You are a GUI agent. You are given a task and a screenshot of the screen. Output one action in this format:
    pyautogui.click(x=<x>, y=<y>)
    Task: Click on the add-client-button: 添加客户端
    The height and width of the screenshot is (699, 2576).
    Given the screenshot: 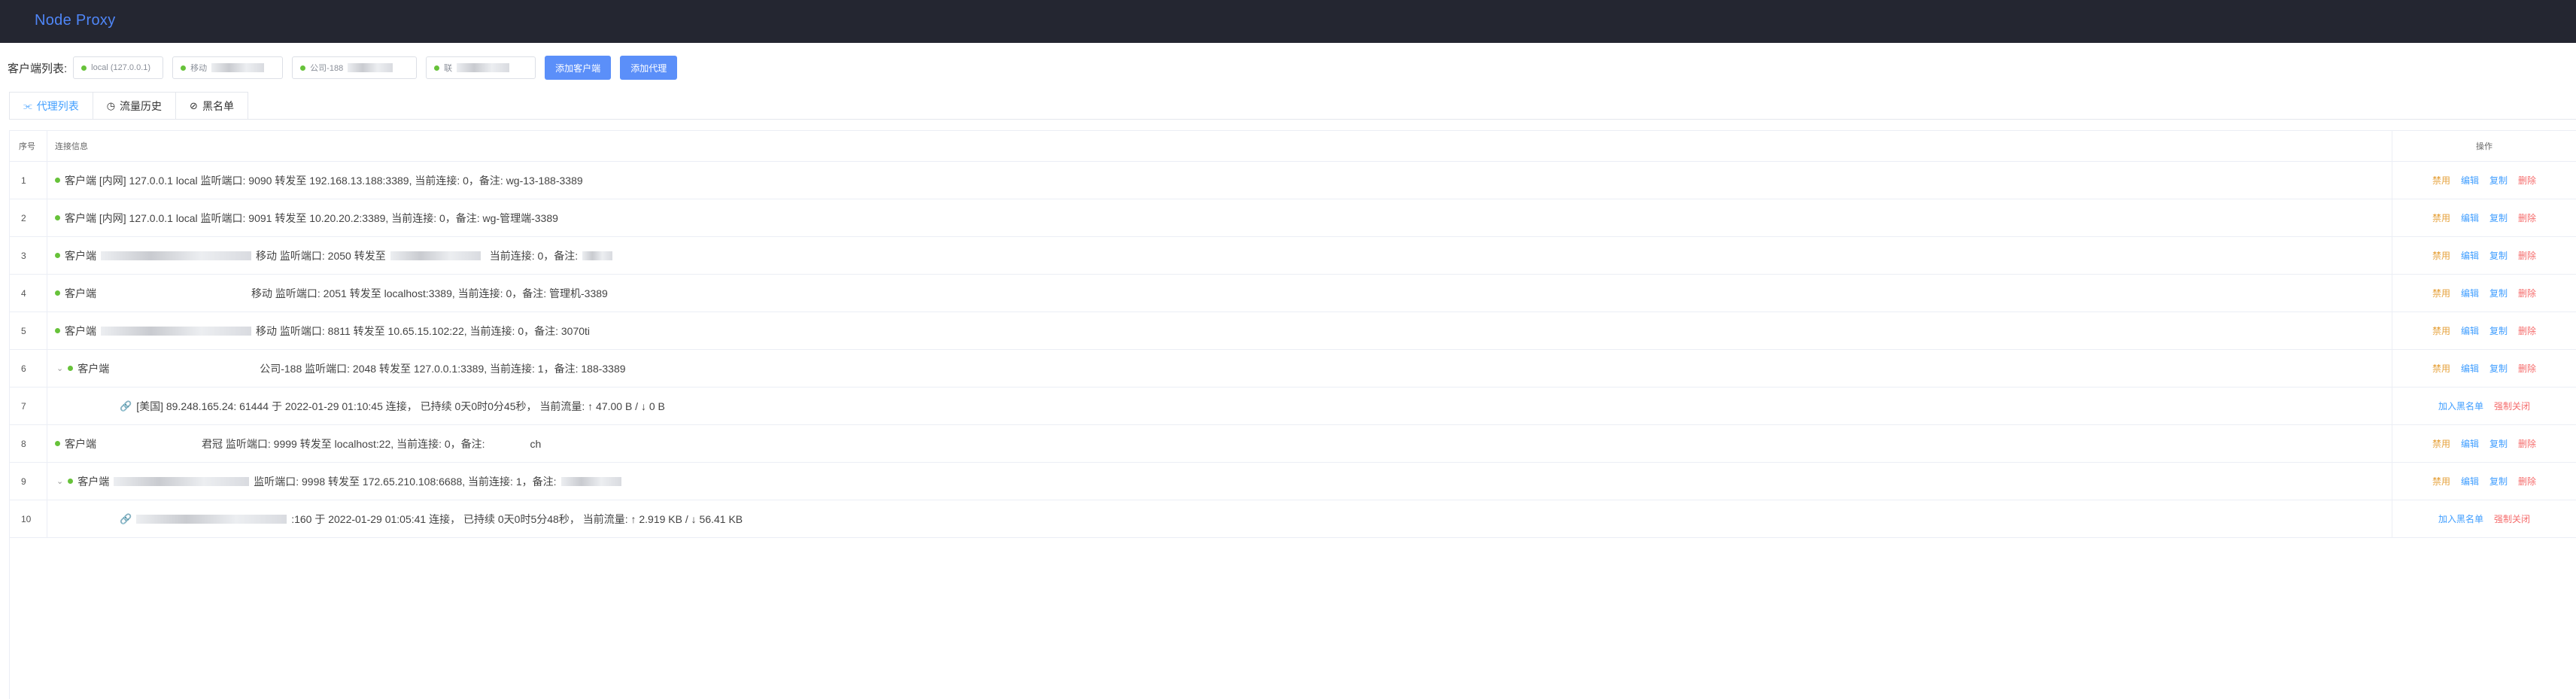 What is the action you would take?
    pyautogui.click(x=579, y=68)
    